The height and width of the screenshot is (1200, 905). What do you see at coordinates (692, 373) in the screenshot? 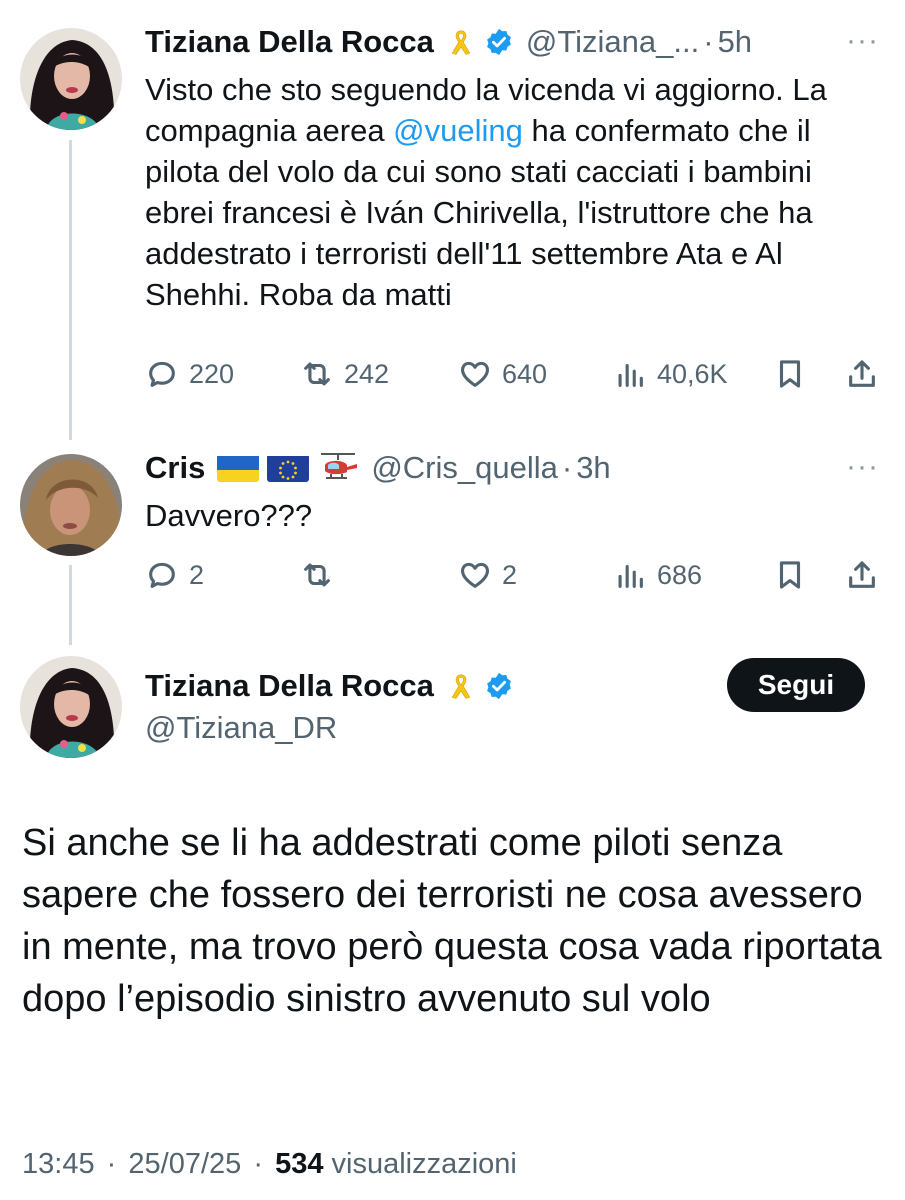
I see `views-count: 40,6K` at bounding box center [692, 373].